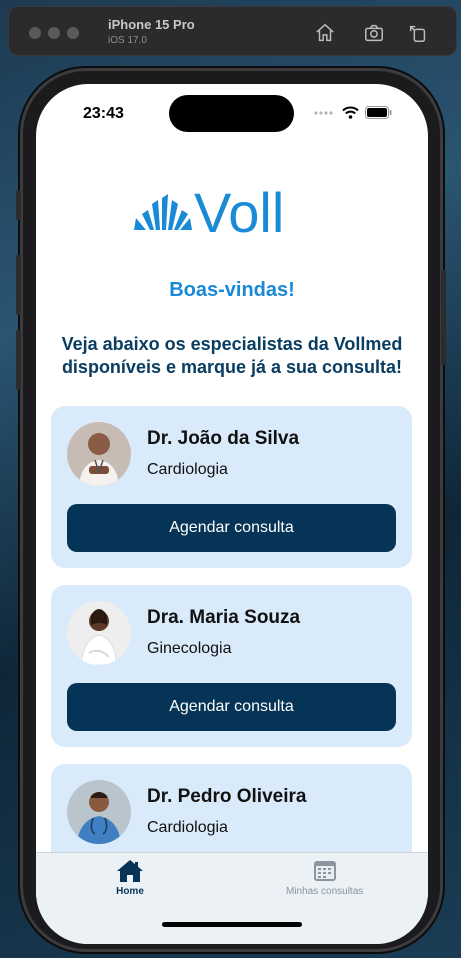  Describe the element at coordinates (224, 617) in the screenshot. I see `doctor-name: Dra. Maria Souza` at that location.